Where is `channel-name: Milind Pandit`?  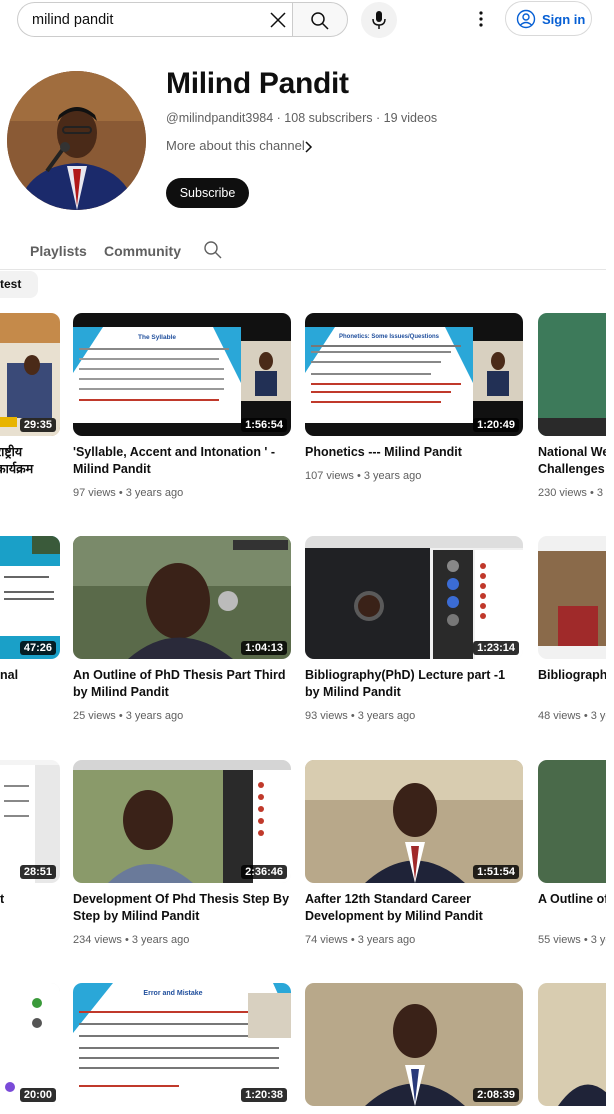 channel-name: Milind Pandit is located at coordinates (257, 83).